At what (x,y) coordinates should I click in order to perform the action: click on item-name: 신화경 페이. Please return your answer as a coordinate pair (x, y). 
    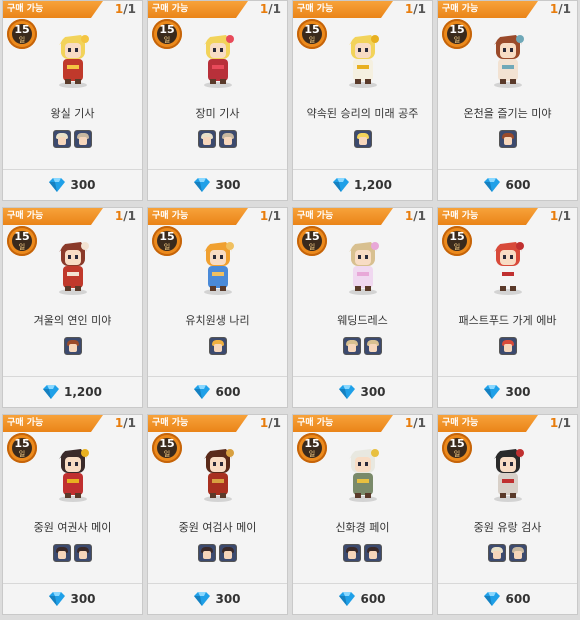
    Looking at the image, I should click on (362, 527).